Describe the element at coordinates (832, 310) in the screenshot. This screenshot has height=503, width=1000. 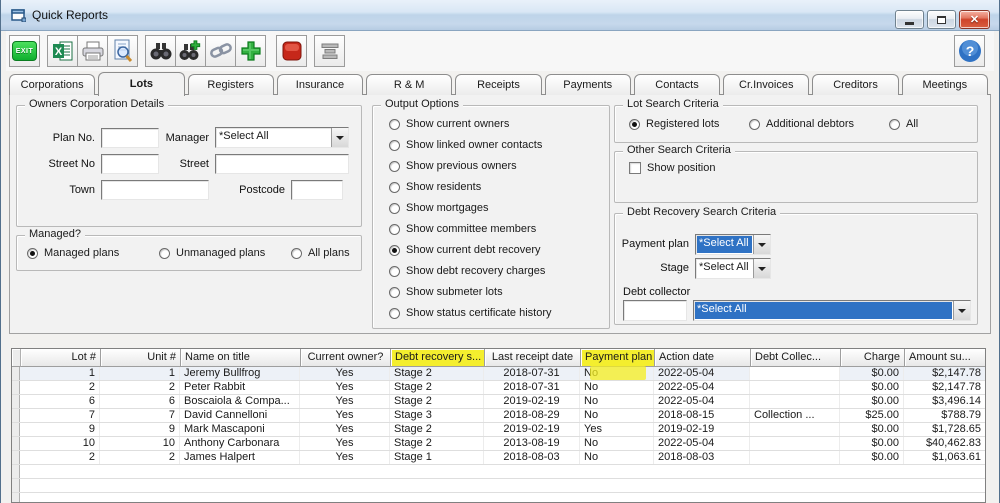
I see `debt-collector-select: *Select All` at that location.